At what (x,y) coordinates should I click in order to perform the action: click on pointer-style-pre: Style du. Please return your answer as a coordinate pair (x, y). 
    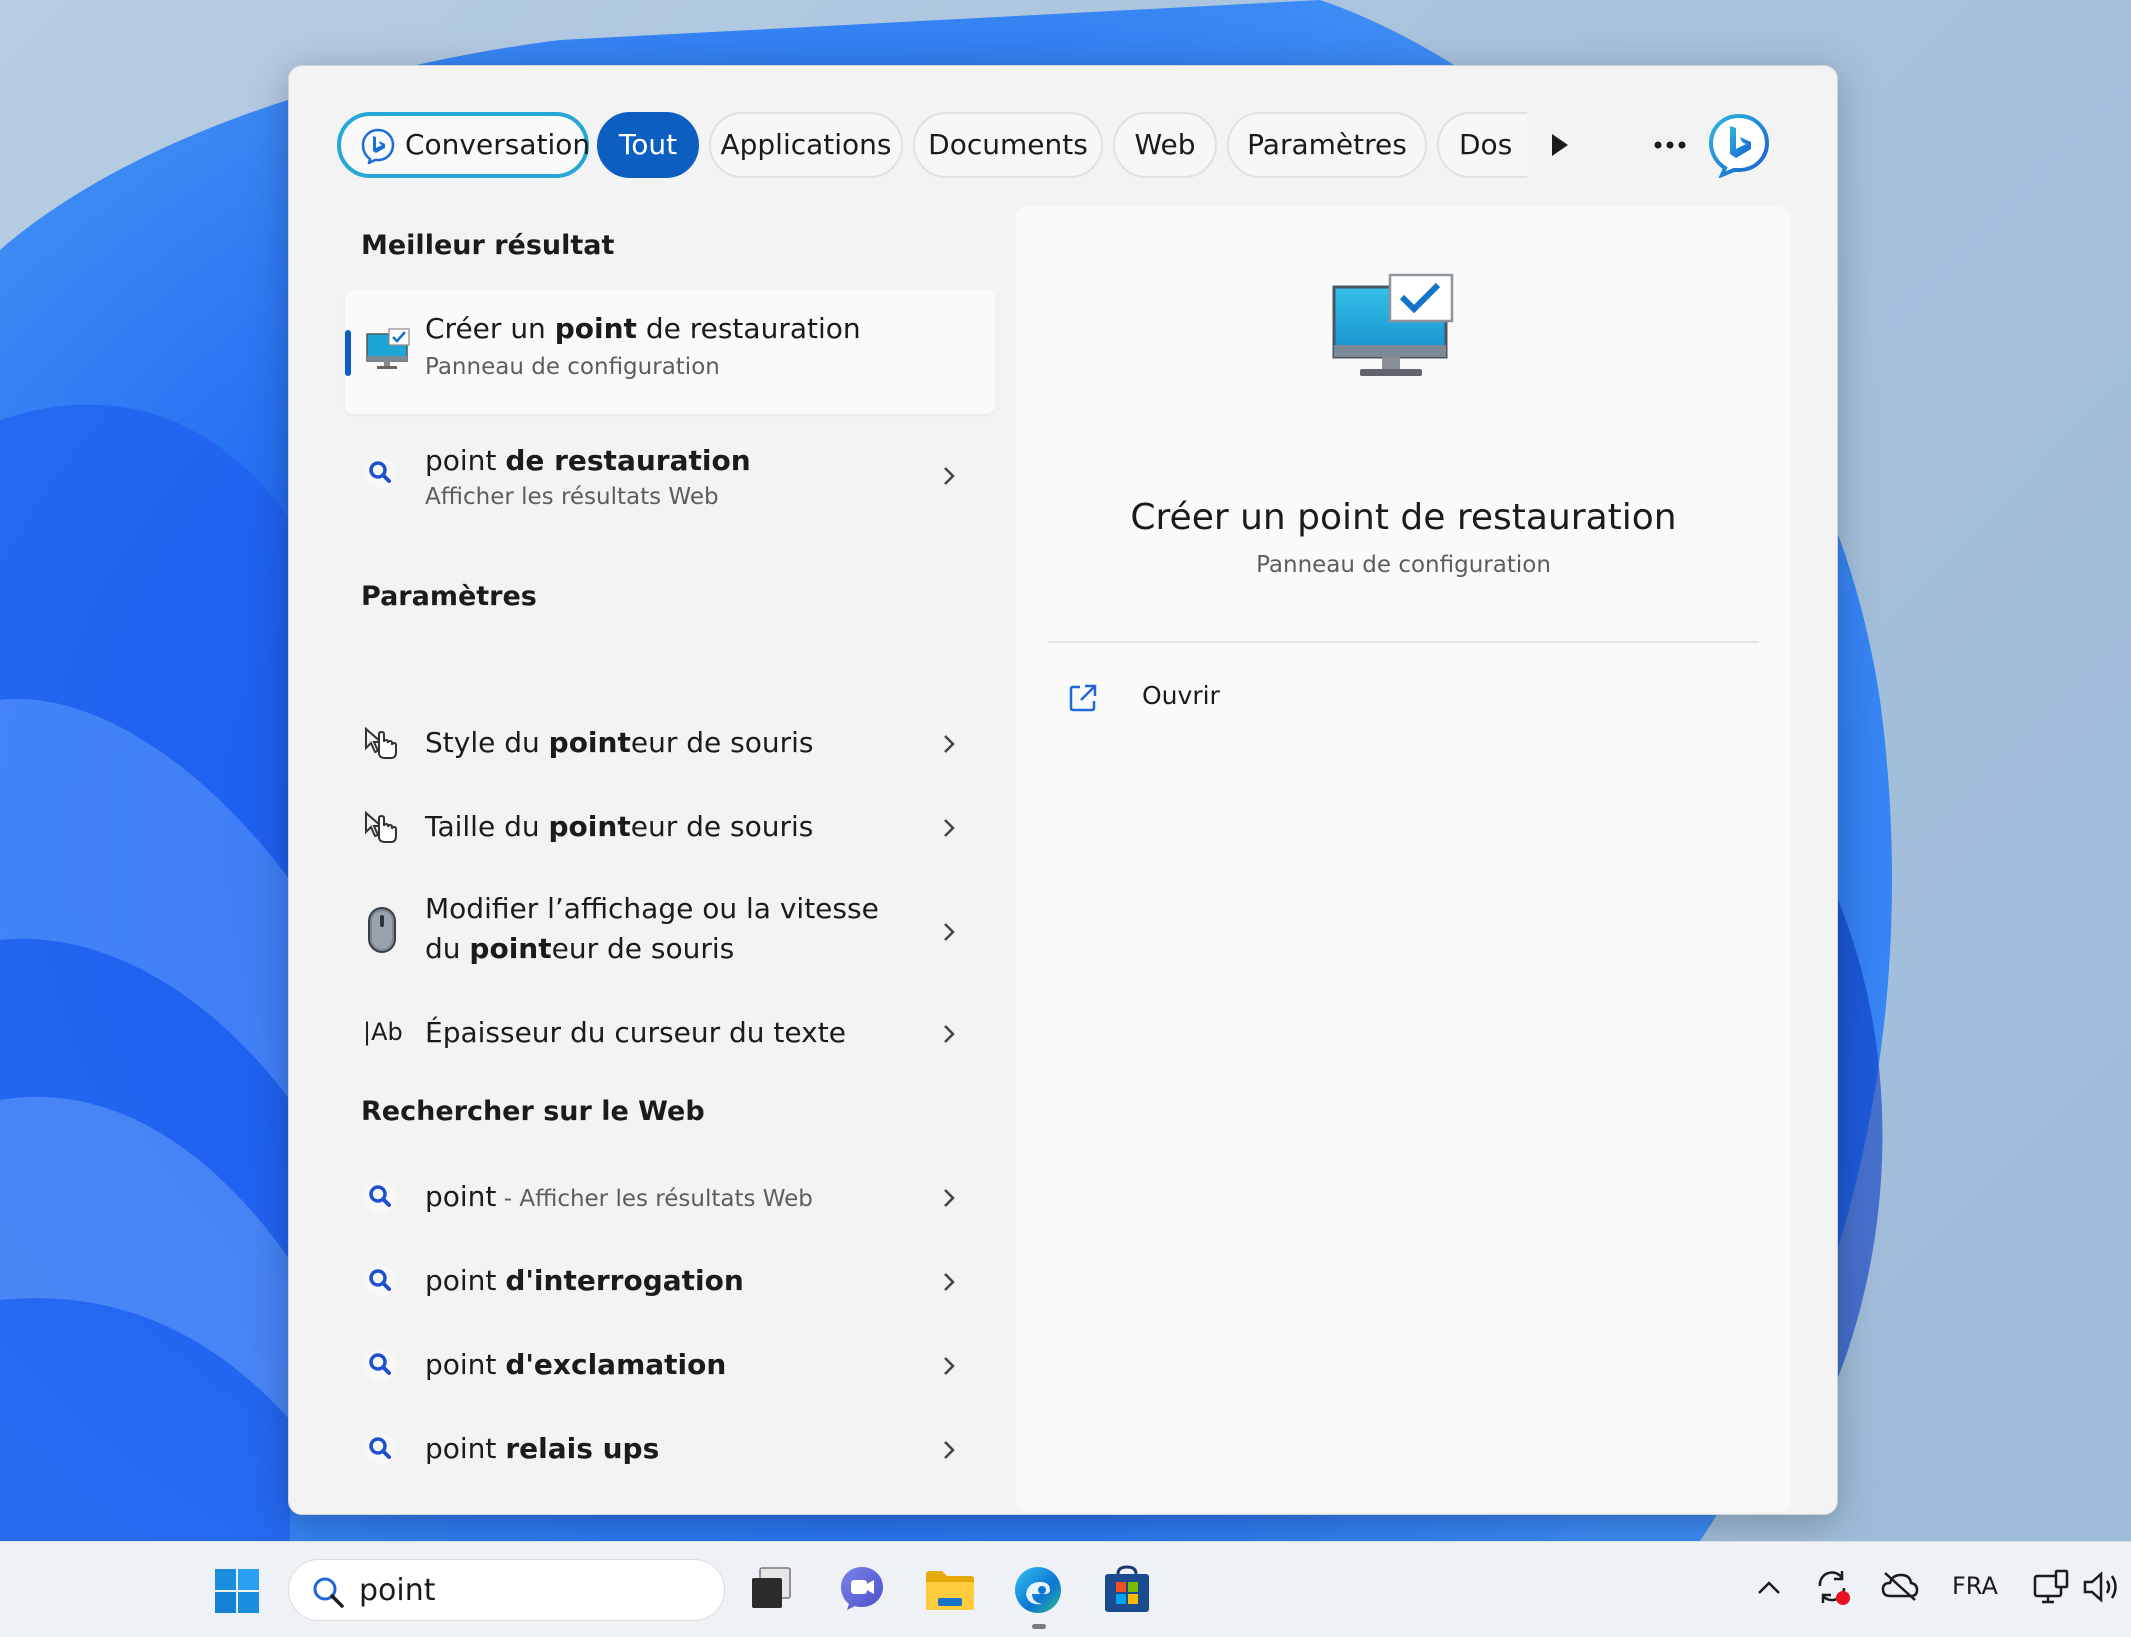
    Looking at the image, I should click on (487, 742).